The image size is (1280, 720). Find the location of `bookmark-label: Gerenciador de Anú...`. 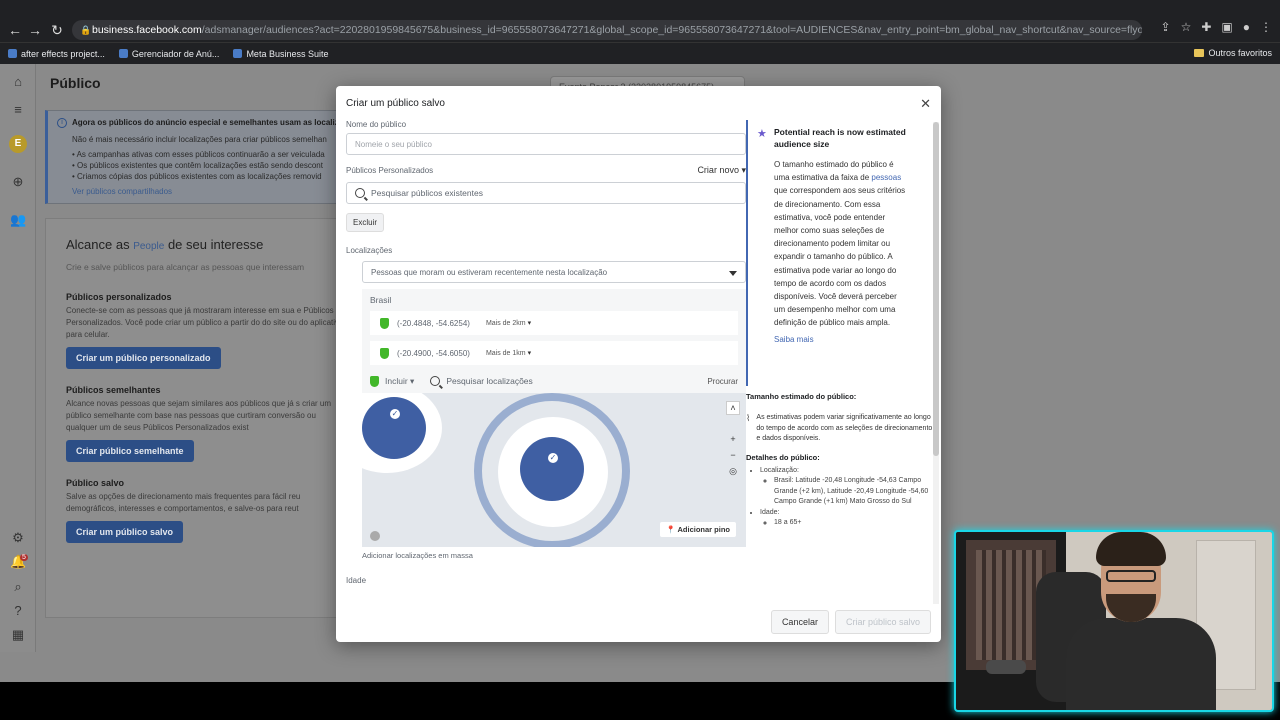

bookmark-label: Gerenciador de Anú... is located at coordinates (175, 53).